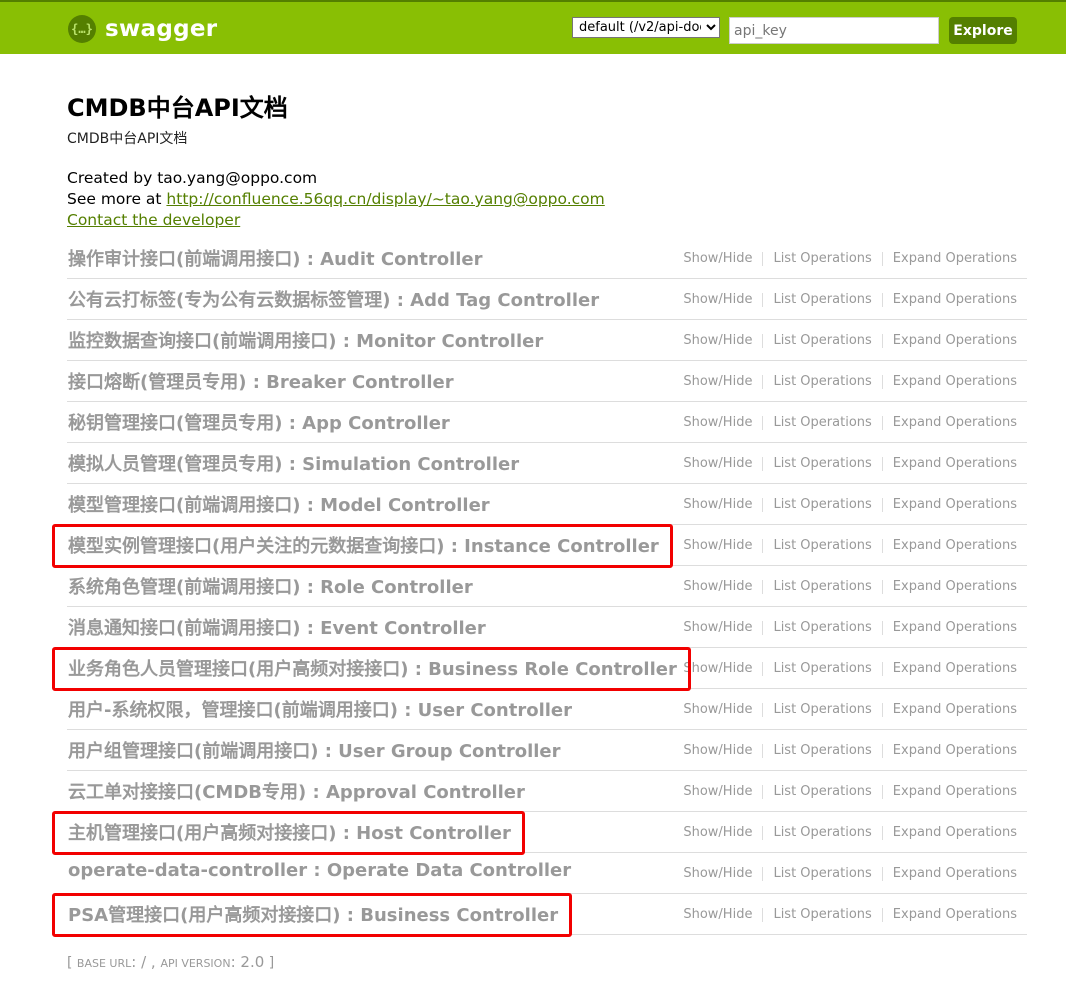  I want to click on controller-title: 用户组管理接口(前端调用接口) : User Group Controller, so click(314, 750).